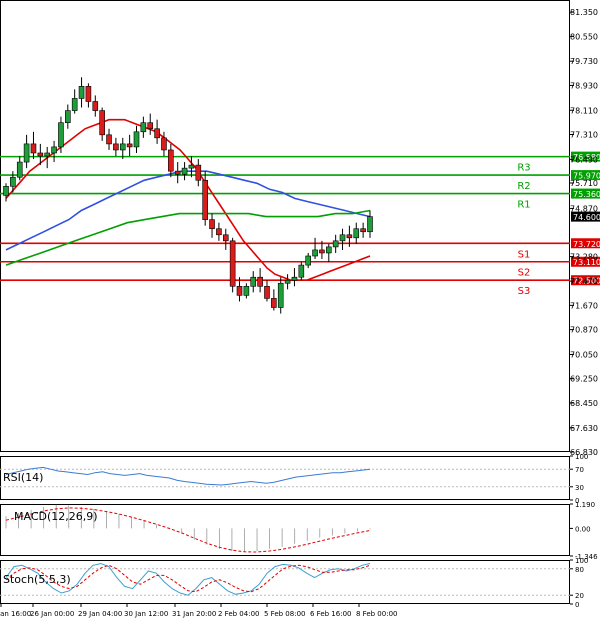 The height and width of the screenshot is (622, 600). I want to click on price-tick-label: 80.550, so click(584, 36).